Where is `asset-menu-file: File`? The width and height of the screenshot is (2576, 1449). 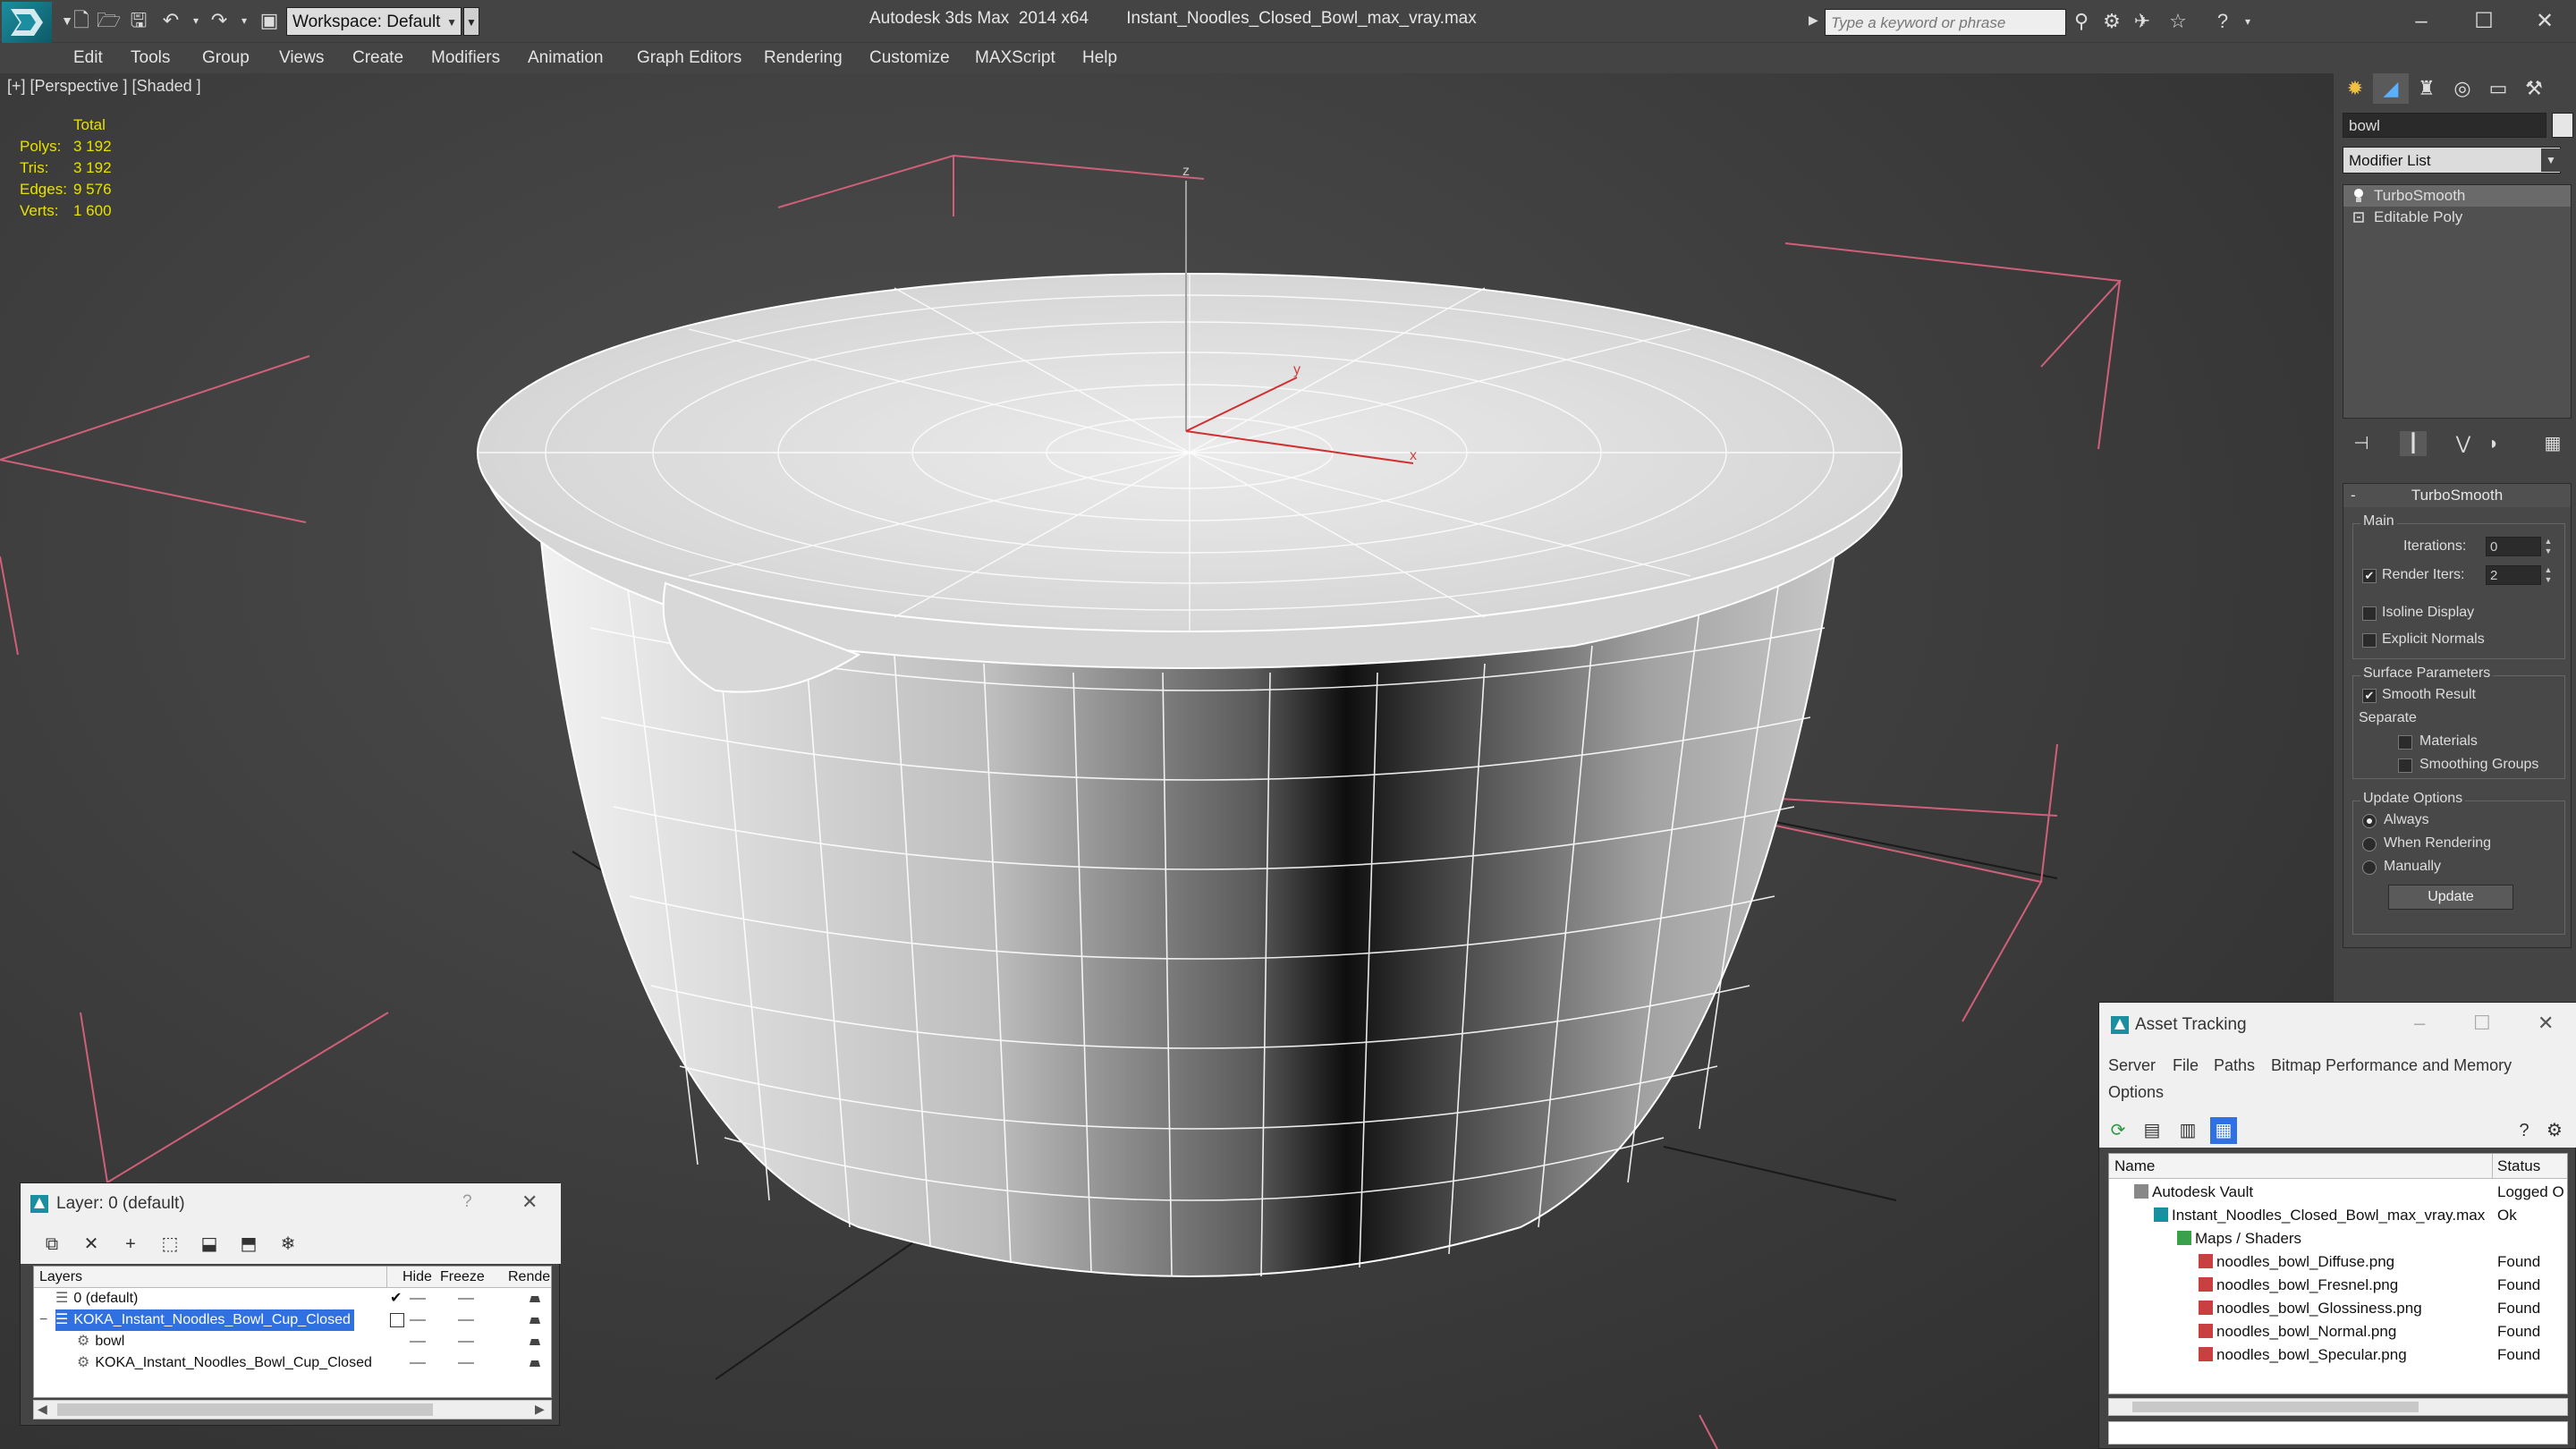
asset-menu-file: File is located at coordinates (2186, 1065).